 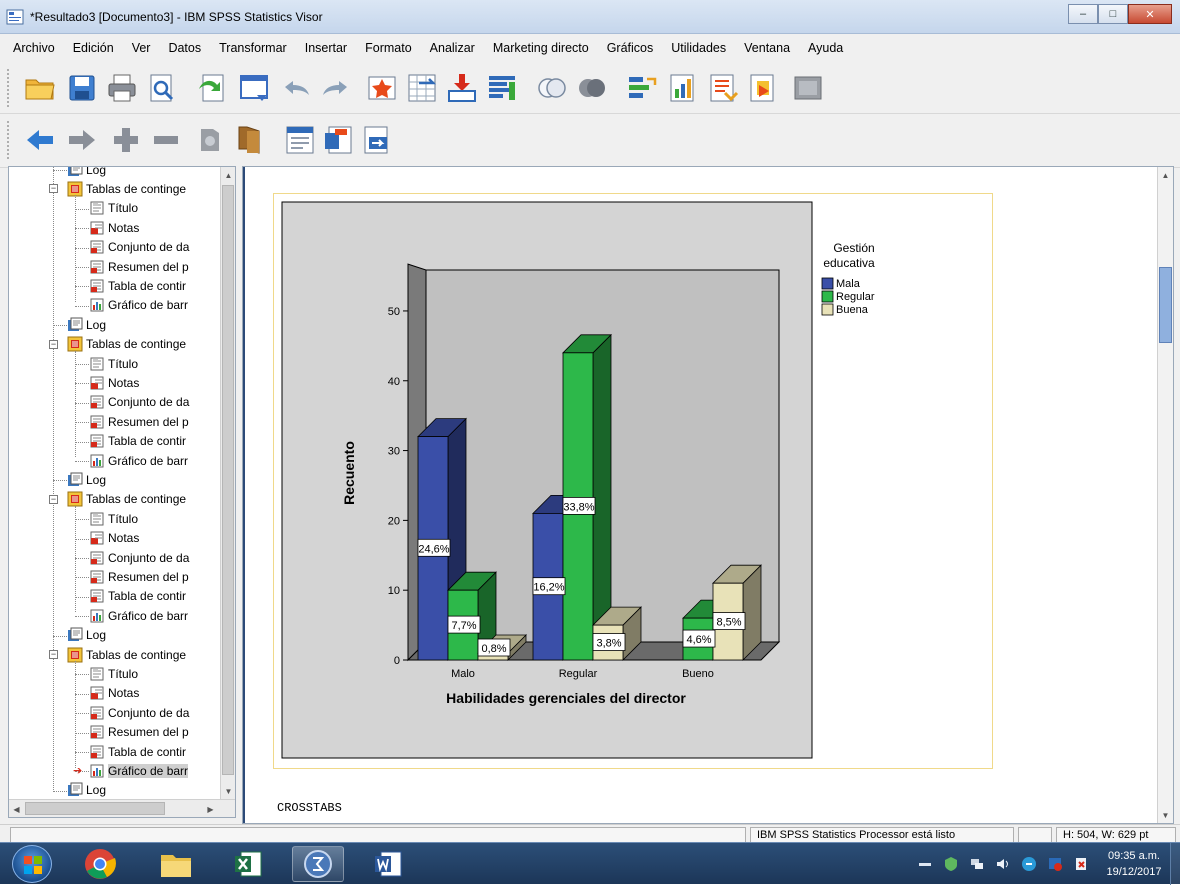 I want to click on spss-taskbar-button, so click(x=318, y=864).